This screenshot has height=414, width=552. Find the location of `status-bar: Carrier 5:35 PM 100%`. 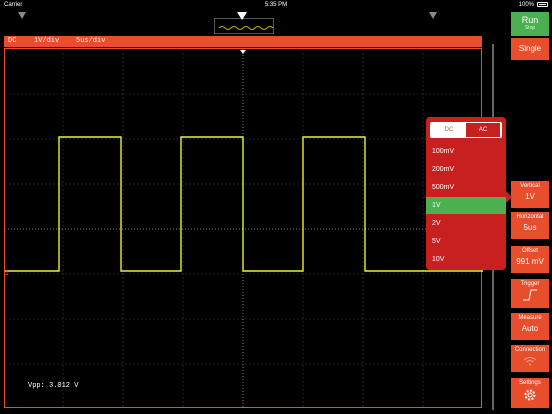

status-bar: Carrier 5:35 PM 100% is located at coordinates (276, 5).